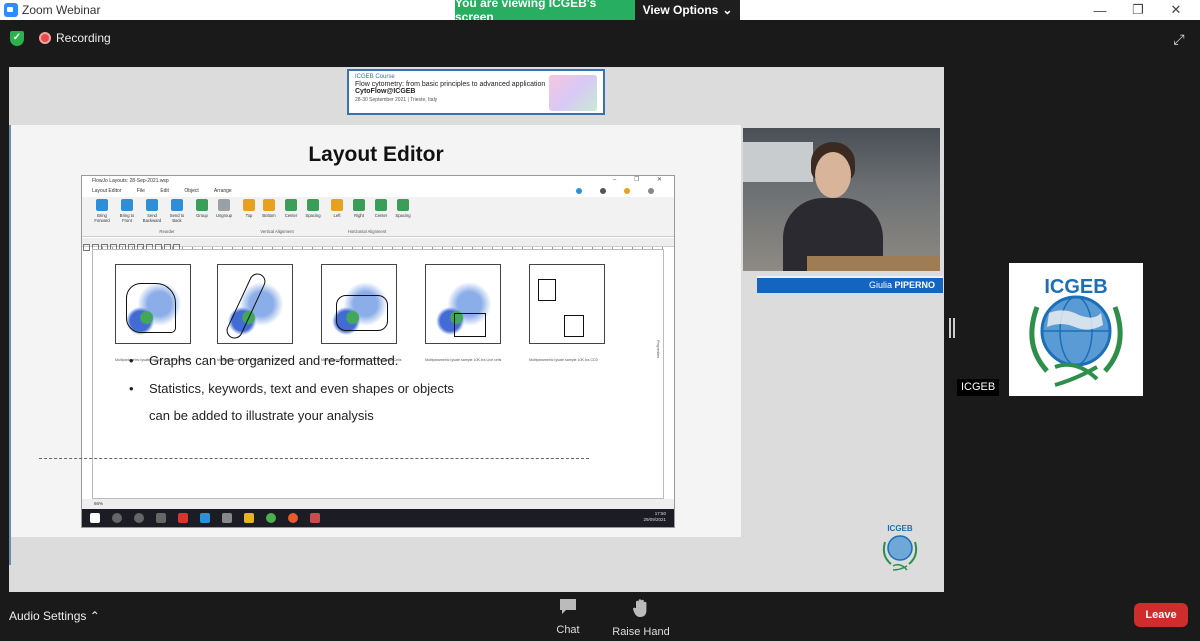 Image resolution: width=1200 pixels, height=641 pixels. I want to click on zoom-level-bar: 66%, so click(378, 504).